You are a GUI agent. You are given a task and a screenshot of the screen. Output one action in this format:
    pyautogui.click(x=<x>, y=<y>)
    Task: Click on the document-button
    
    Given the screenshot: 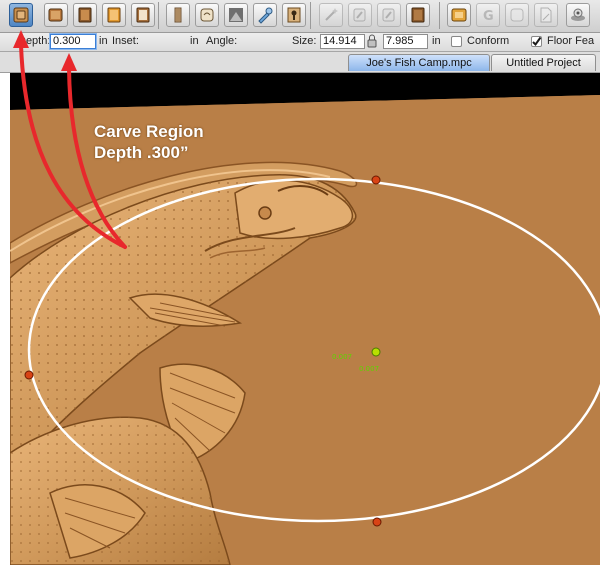 What is the action you would take?
    pyautogui.click(x=546, y=15)
    